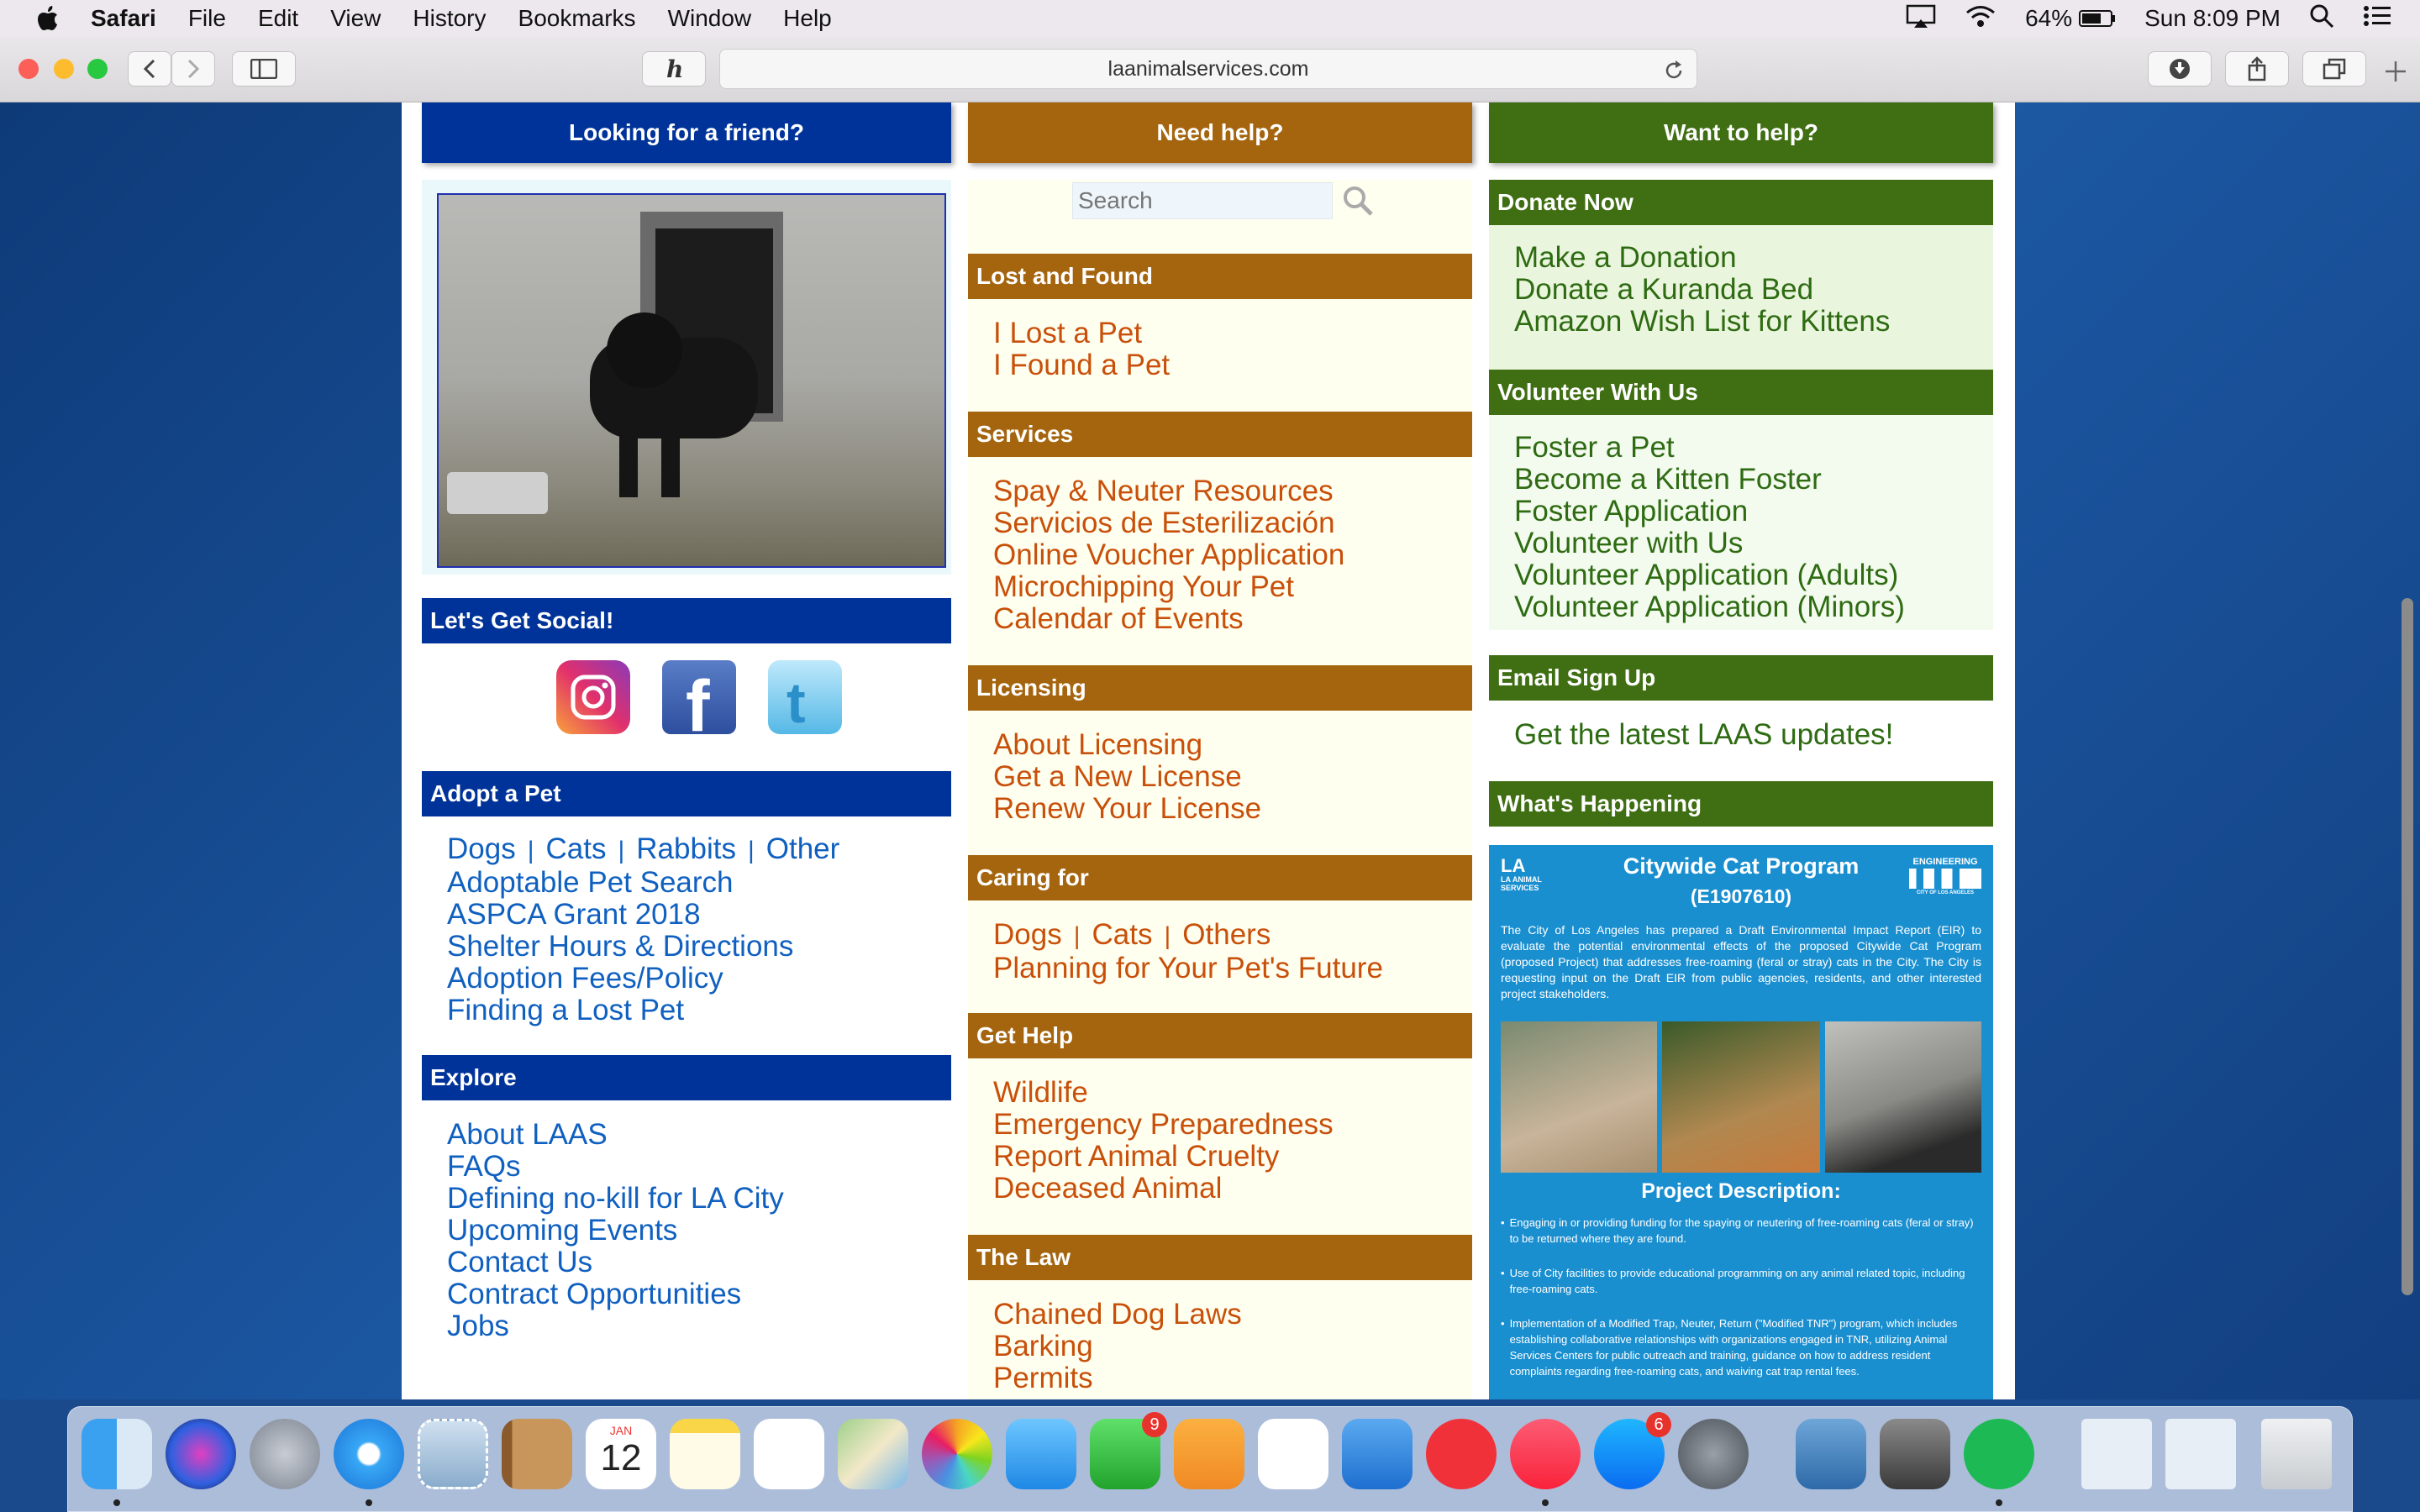 The height and width of the screenshot is (1512, 2420). Describe the element at coordinates (643, 915) in the screenshot. I see `link-aspca-grant: ASPCA Grant 2018` at that location.